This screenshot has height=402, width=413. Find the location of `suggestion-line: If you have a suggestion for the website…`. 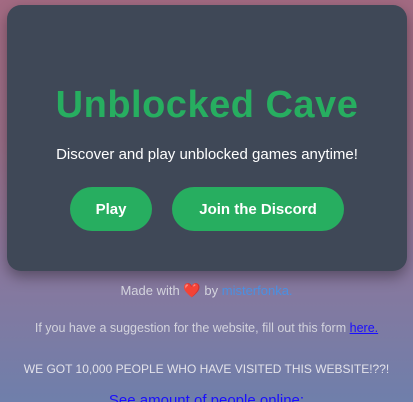

suggestion-line: If you have a suggestion for the website… is located at coordinates (206, 328).